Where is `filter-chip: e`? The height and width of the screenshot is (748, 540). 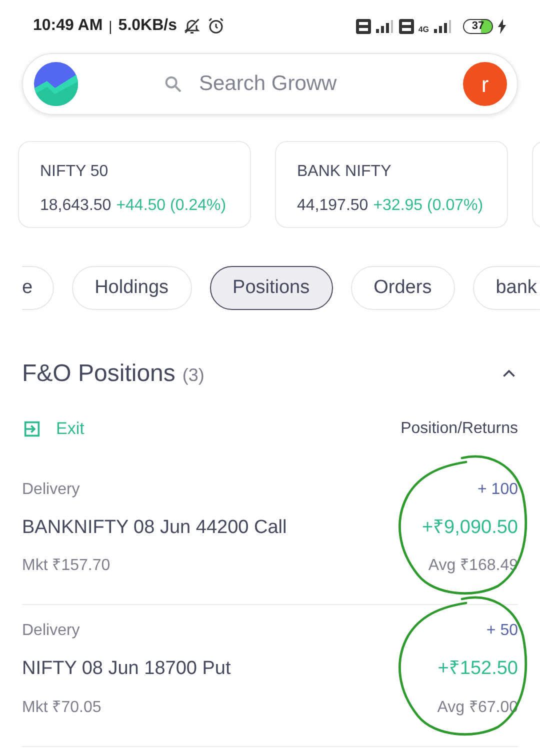
filter-chip: e is located at coordinates (38, 288).